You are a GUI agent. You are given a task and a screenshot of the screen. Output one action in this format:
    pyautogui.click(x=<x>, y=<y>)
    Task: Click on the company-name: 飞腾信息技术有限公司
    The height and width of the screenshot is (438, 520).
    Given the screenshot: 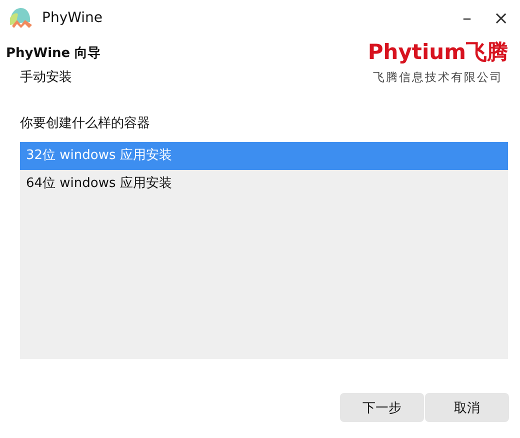 What is the action you would take?
    pyautogui.click(x=437, y=77)
    